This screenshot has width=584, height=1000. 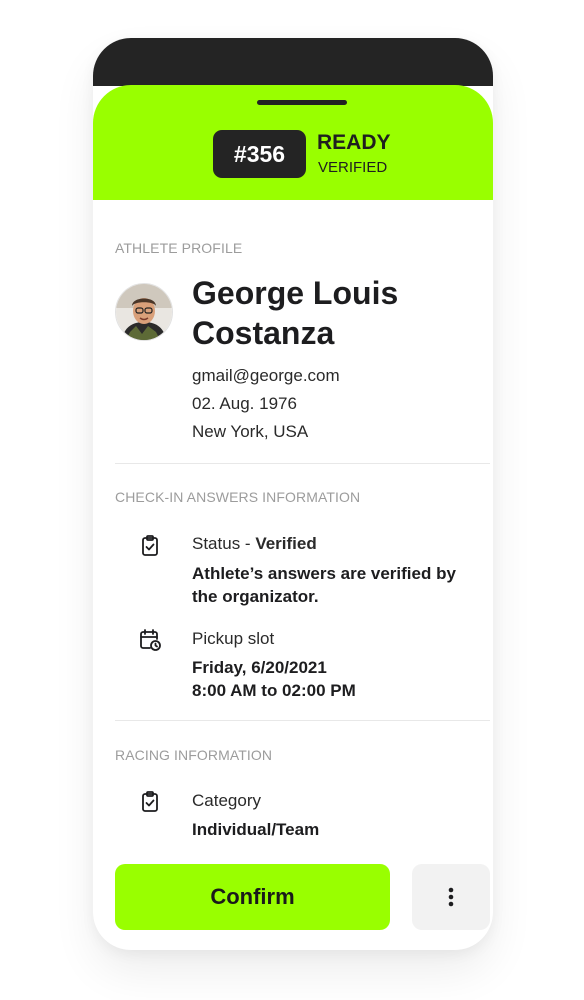 What do you see at coordinates (266, 375) in the screenshot?
I see `athlete-email: gmail@george.com` at bounding box center [266, 375].